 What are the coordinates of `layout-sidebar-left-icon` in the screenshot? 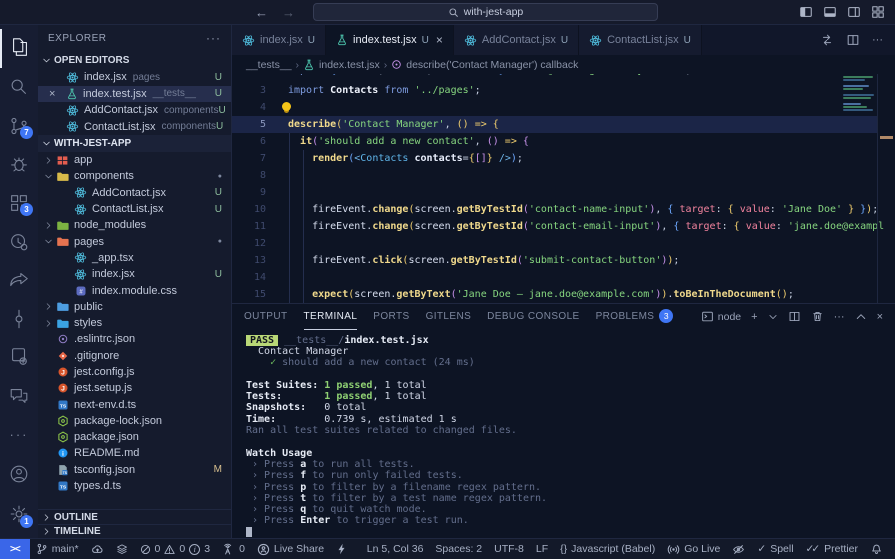 It's located at (806, 12).